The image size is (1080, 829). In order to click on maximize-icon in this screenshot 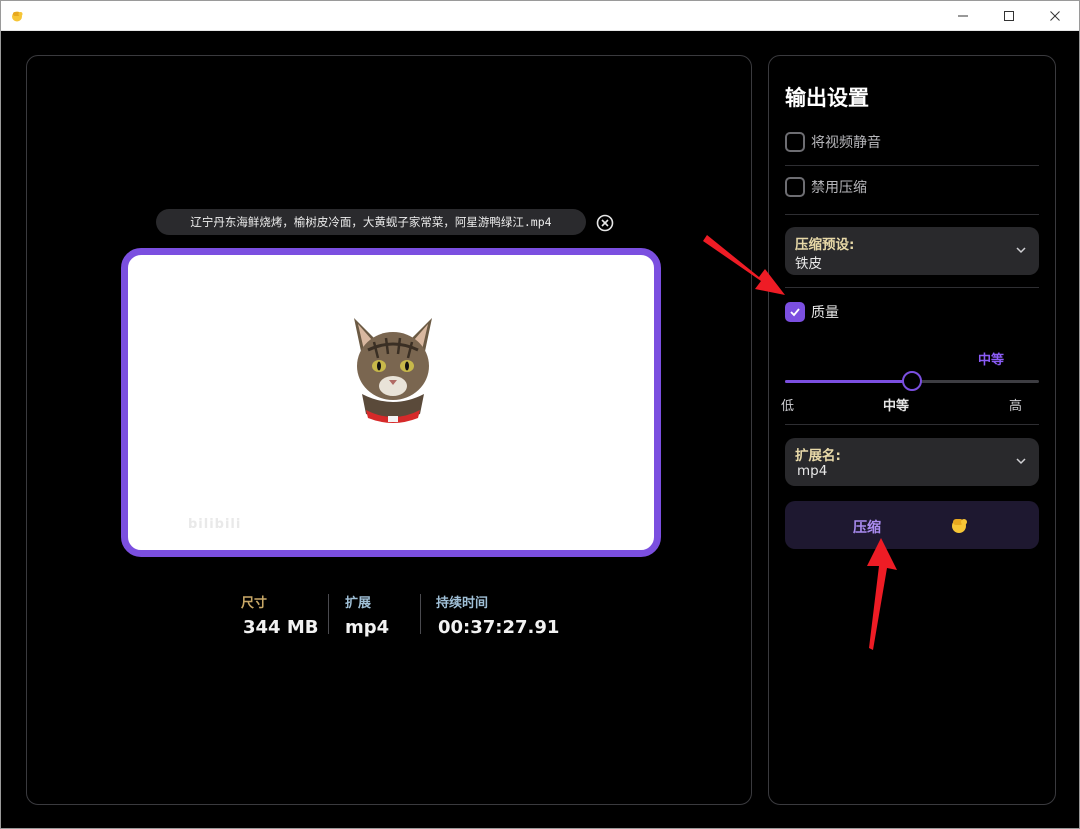, I will do `click(1009, 16)`.